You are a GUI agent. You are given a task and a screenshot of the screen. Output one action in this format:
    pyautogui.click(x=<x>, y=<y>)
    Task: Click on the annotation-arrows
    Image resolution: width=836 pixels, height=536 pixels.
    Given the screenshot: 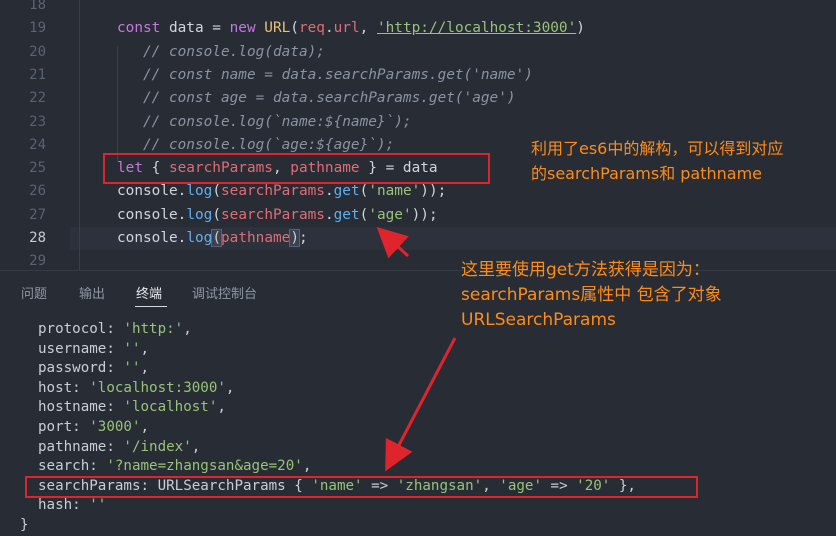 What is the action you would take?
    pyautogui.click(x=416, y=349)
    